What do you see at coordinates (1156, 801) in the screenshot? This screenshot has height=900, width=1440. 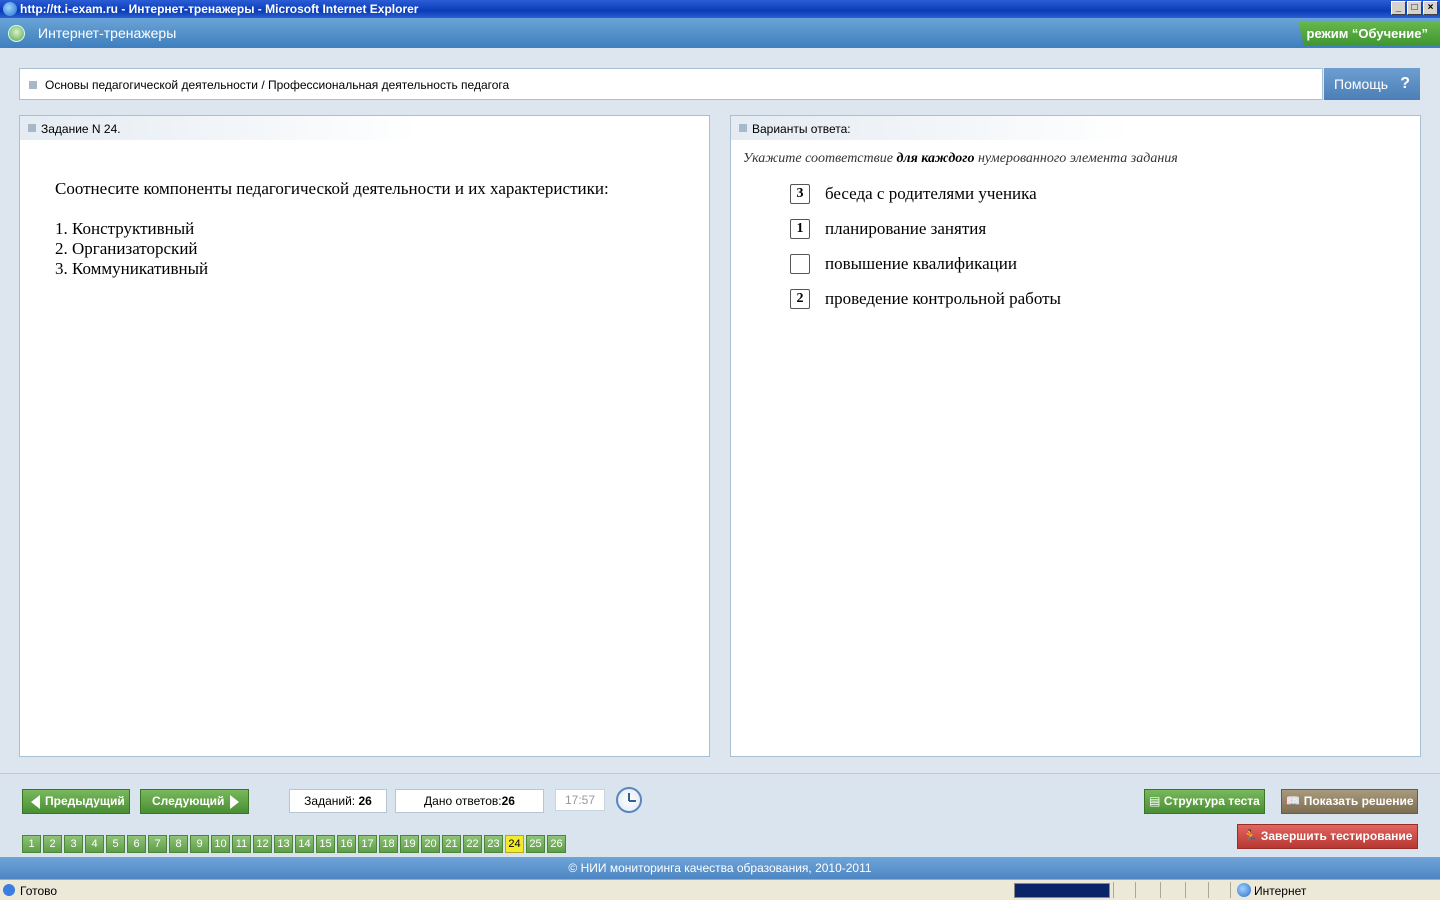 I see `list-icon: ▤` at bounding box center [1156, 801].